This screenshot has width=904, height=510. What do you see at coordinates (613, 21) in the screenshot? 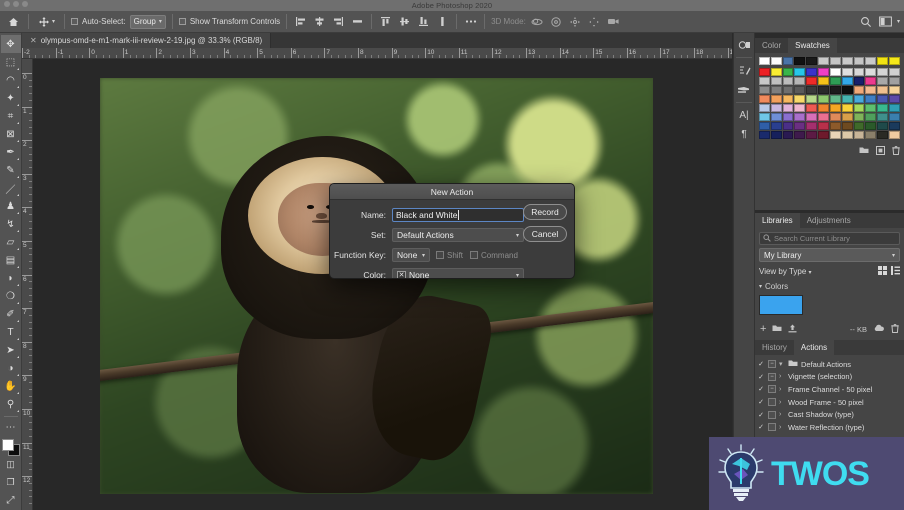
I see `camera-3d-icon` at bounding box center [613, 21].